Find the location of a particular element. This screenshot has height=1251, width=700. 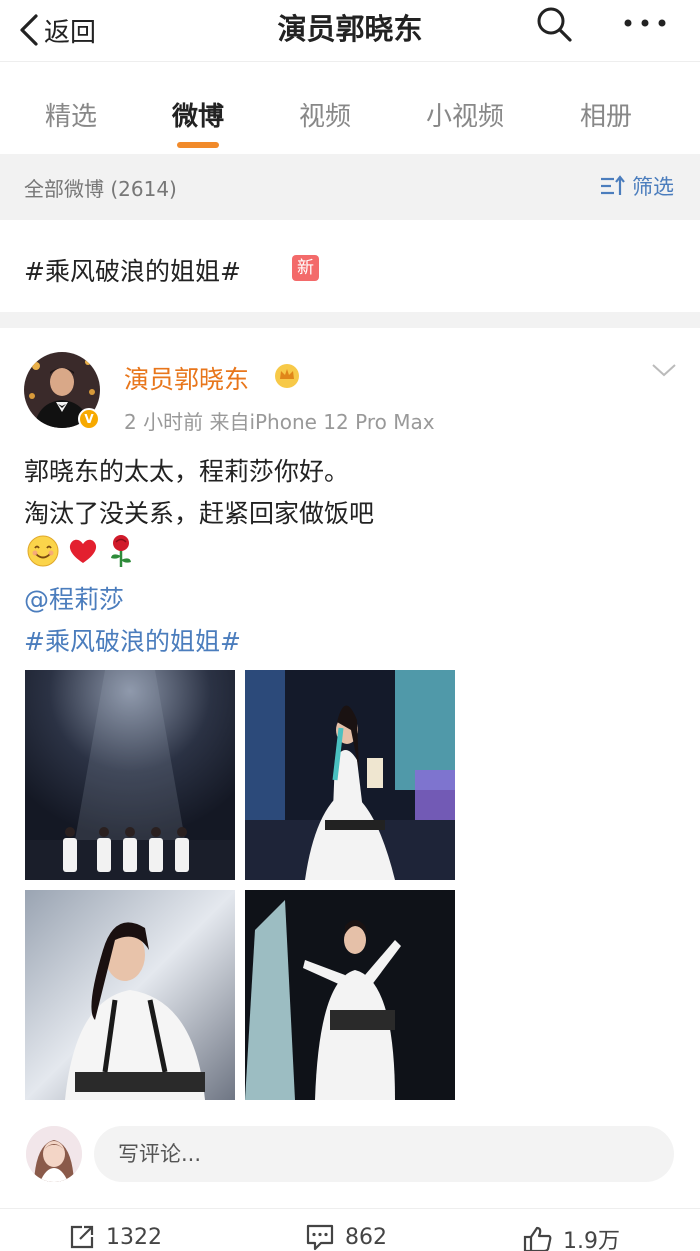

tab-weibo: 微博 is located at coordinates (198, 114).